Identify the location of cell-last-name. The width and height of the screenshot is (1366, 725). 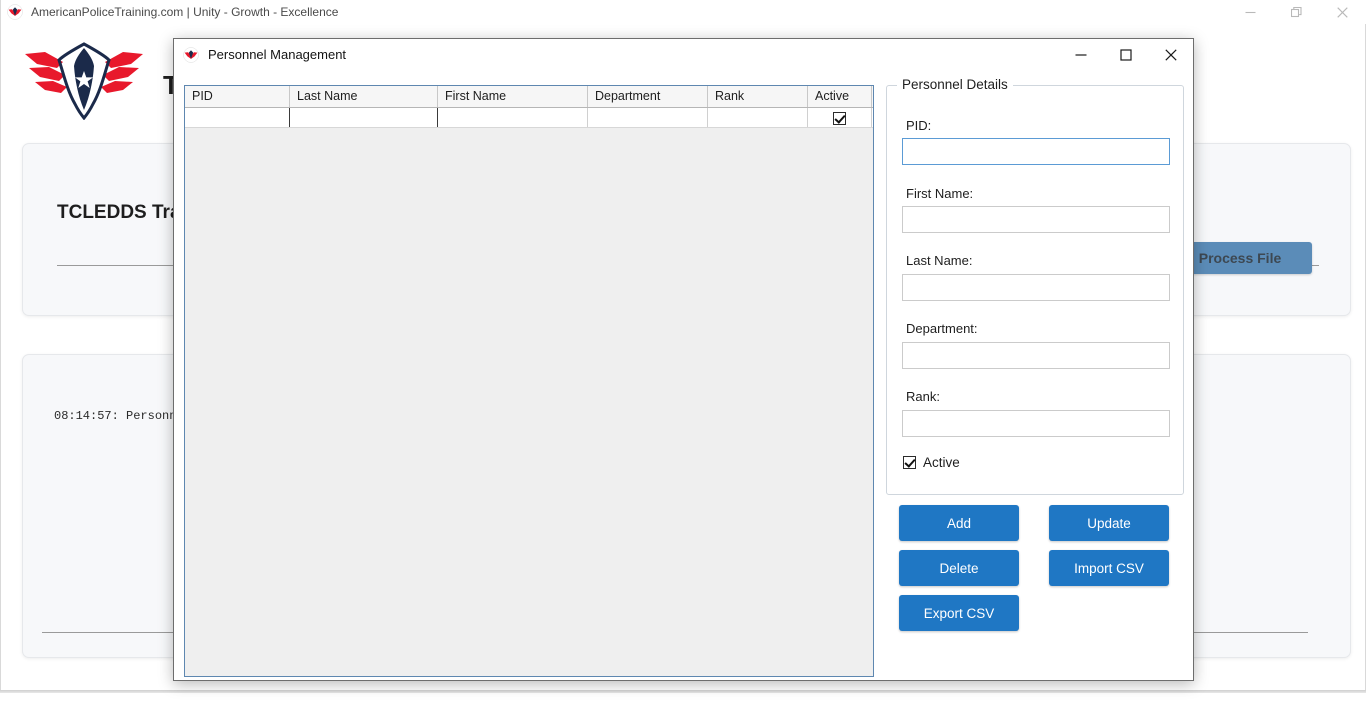
(364, 117).